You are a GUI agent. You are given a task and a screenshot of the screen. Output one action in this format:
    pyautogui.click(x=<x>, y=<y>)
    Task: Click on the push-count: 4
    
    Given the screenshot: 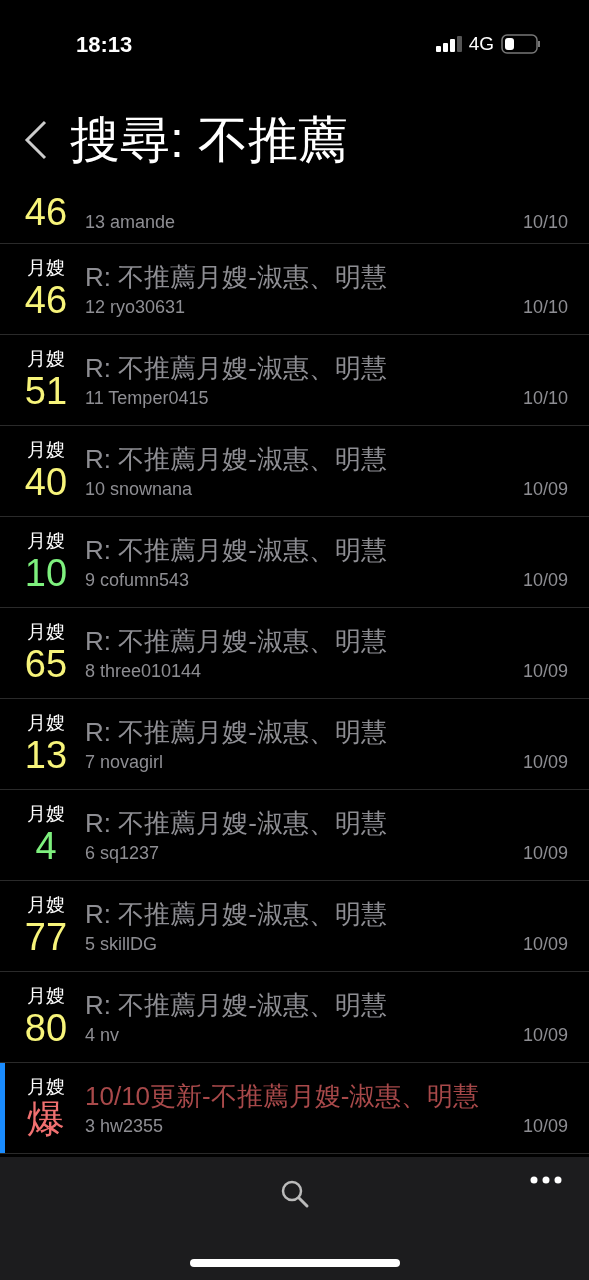 What is the action you would take?
    pyautogui.click(x=46, y=846)
    